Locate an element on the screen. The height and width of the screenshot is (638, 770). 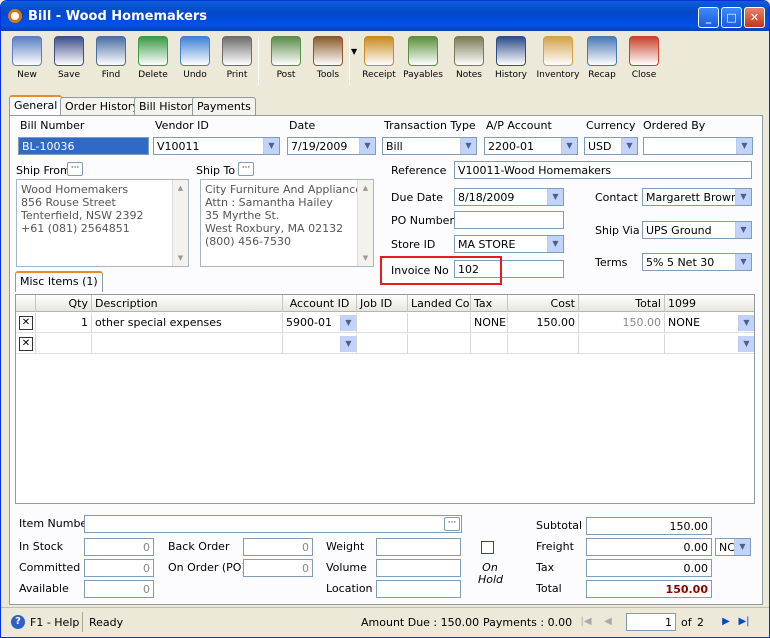
ship-to-lookup-icon: ··· is located at coordinates (246, 169).